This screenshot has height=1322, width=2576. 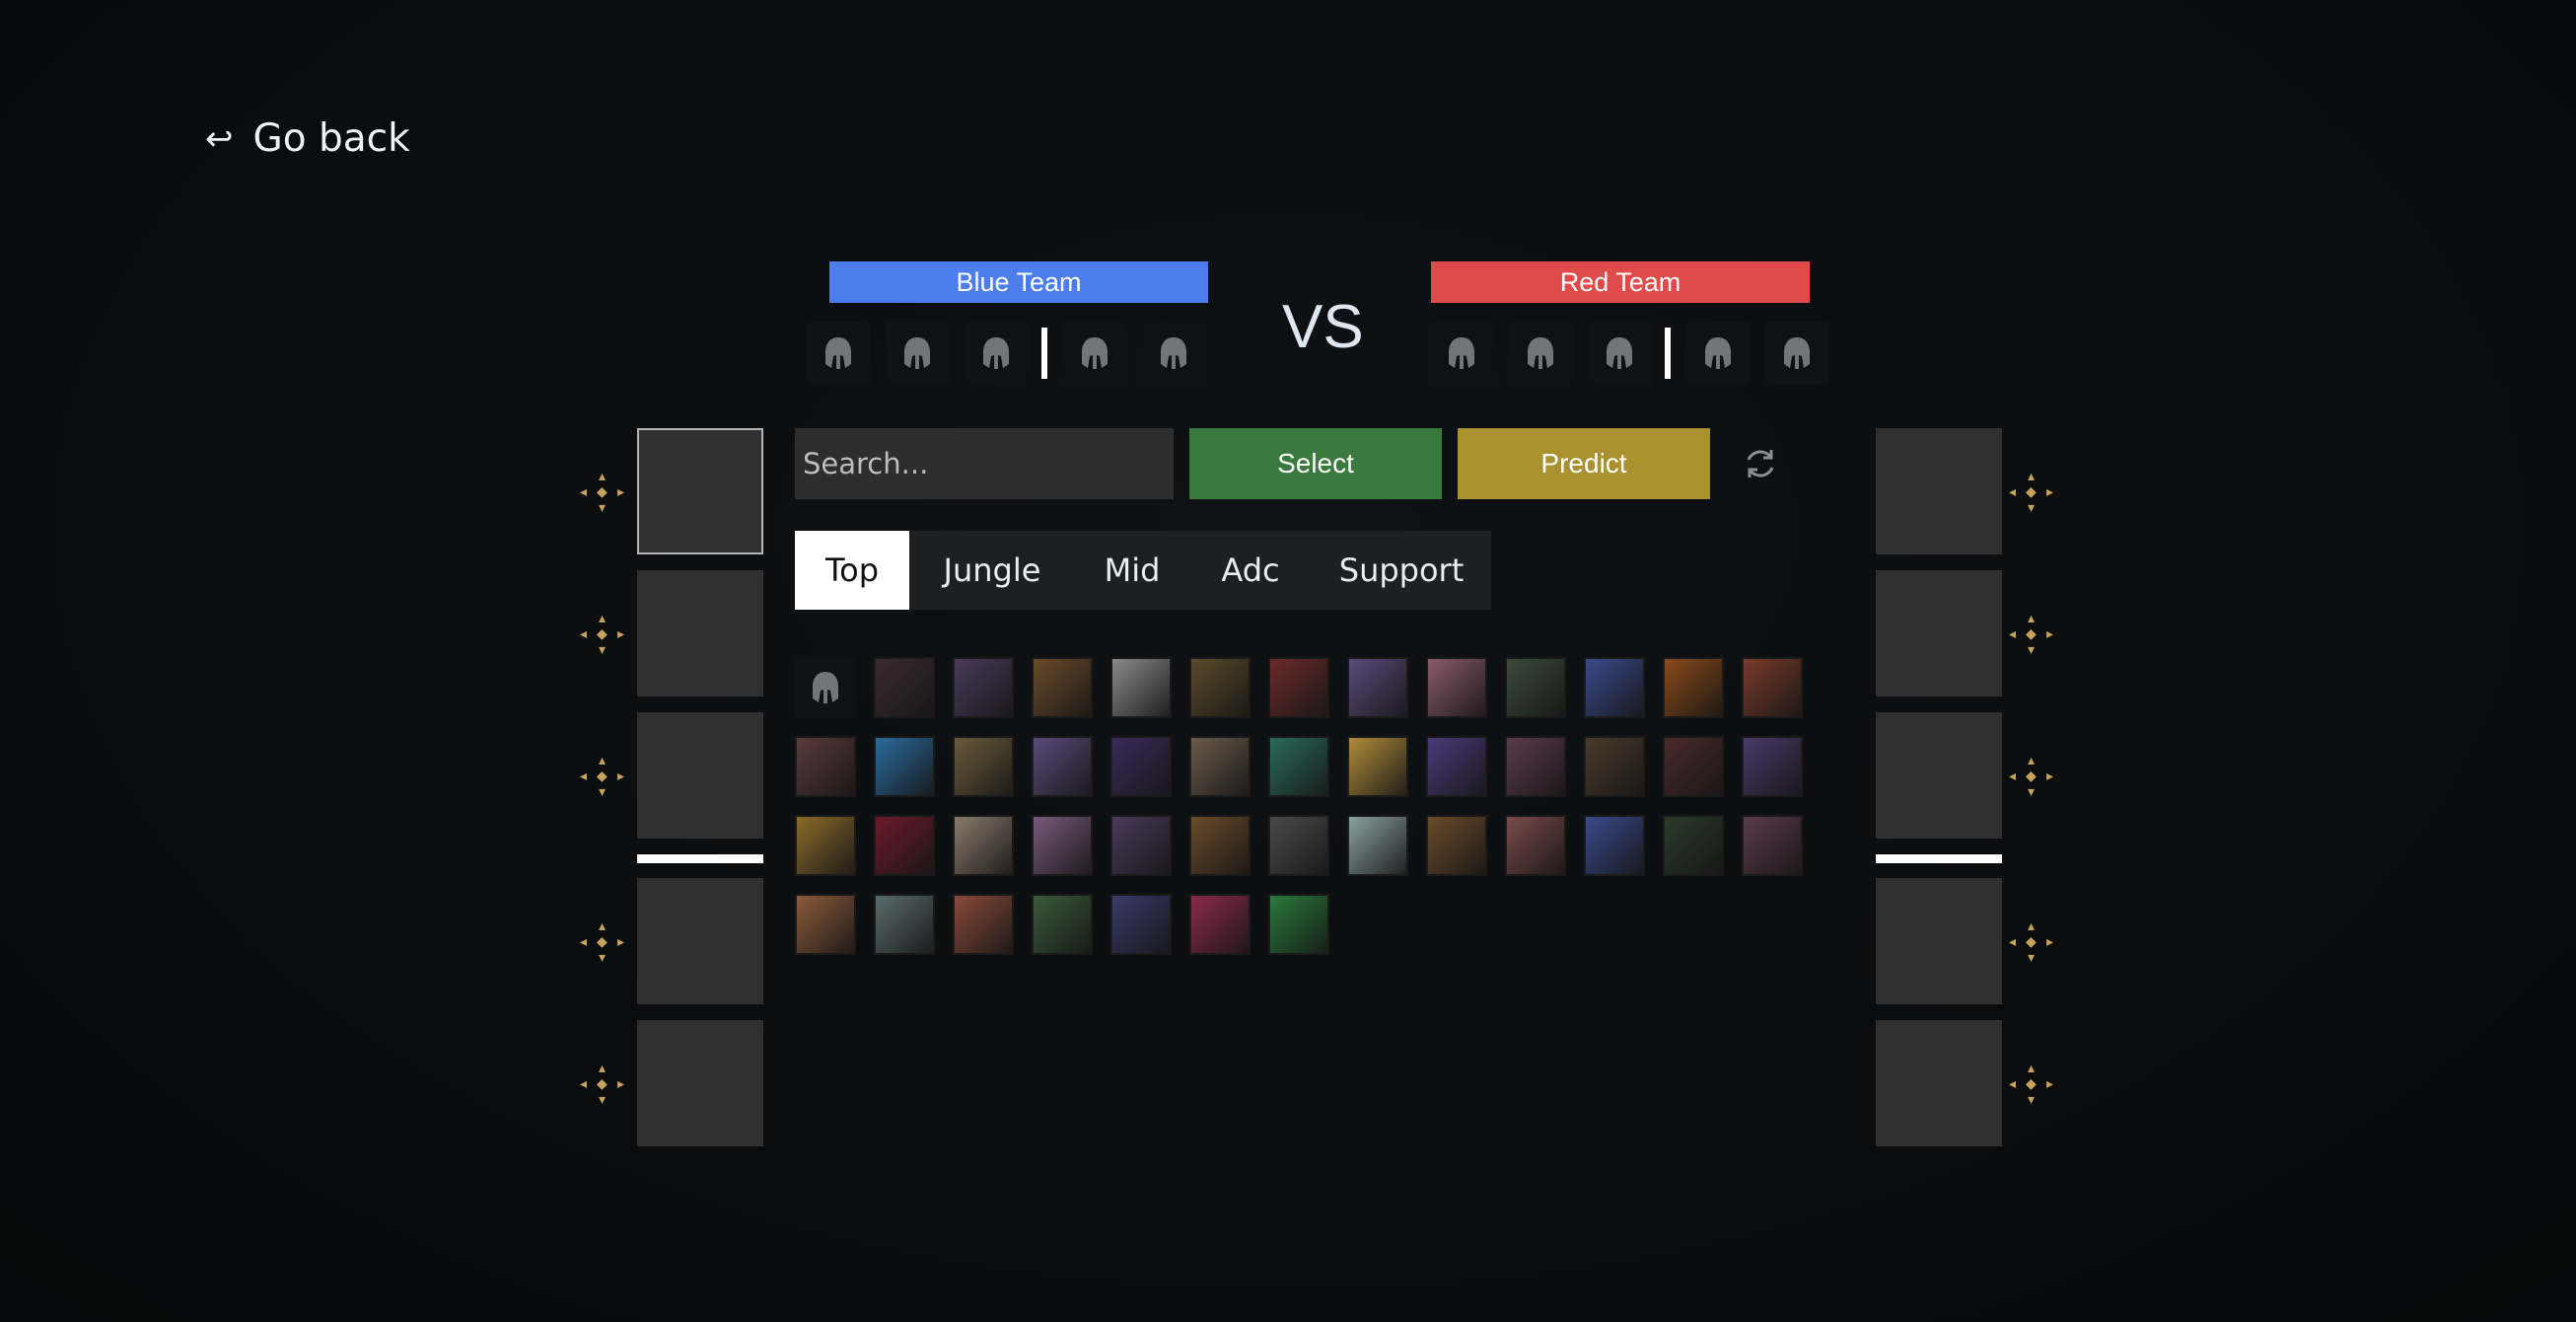 What do you see at coordinates (1132, 570) in the screenshot?
I see `tab-mid: Mid` at bounding box center [1132, 570].